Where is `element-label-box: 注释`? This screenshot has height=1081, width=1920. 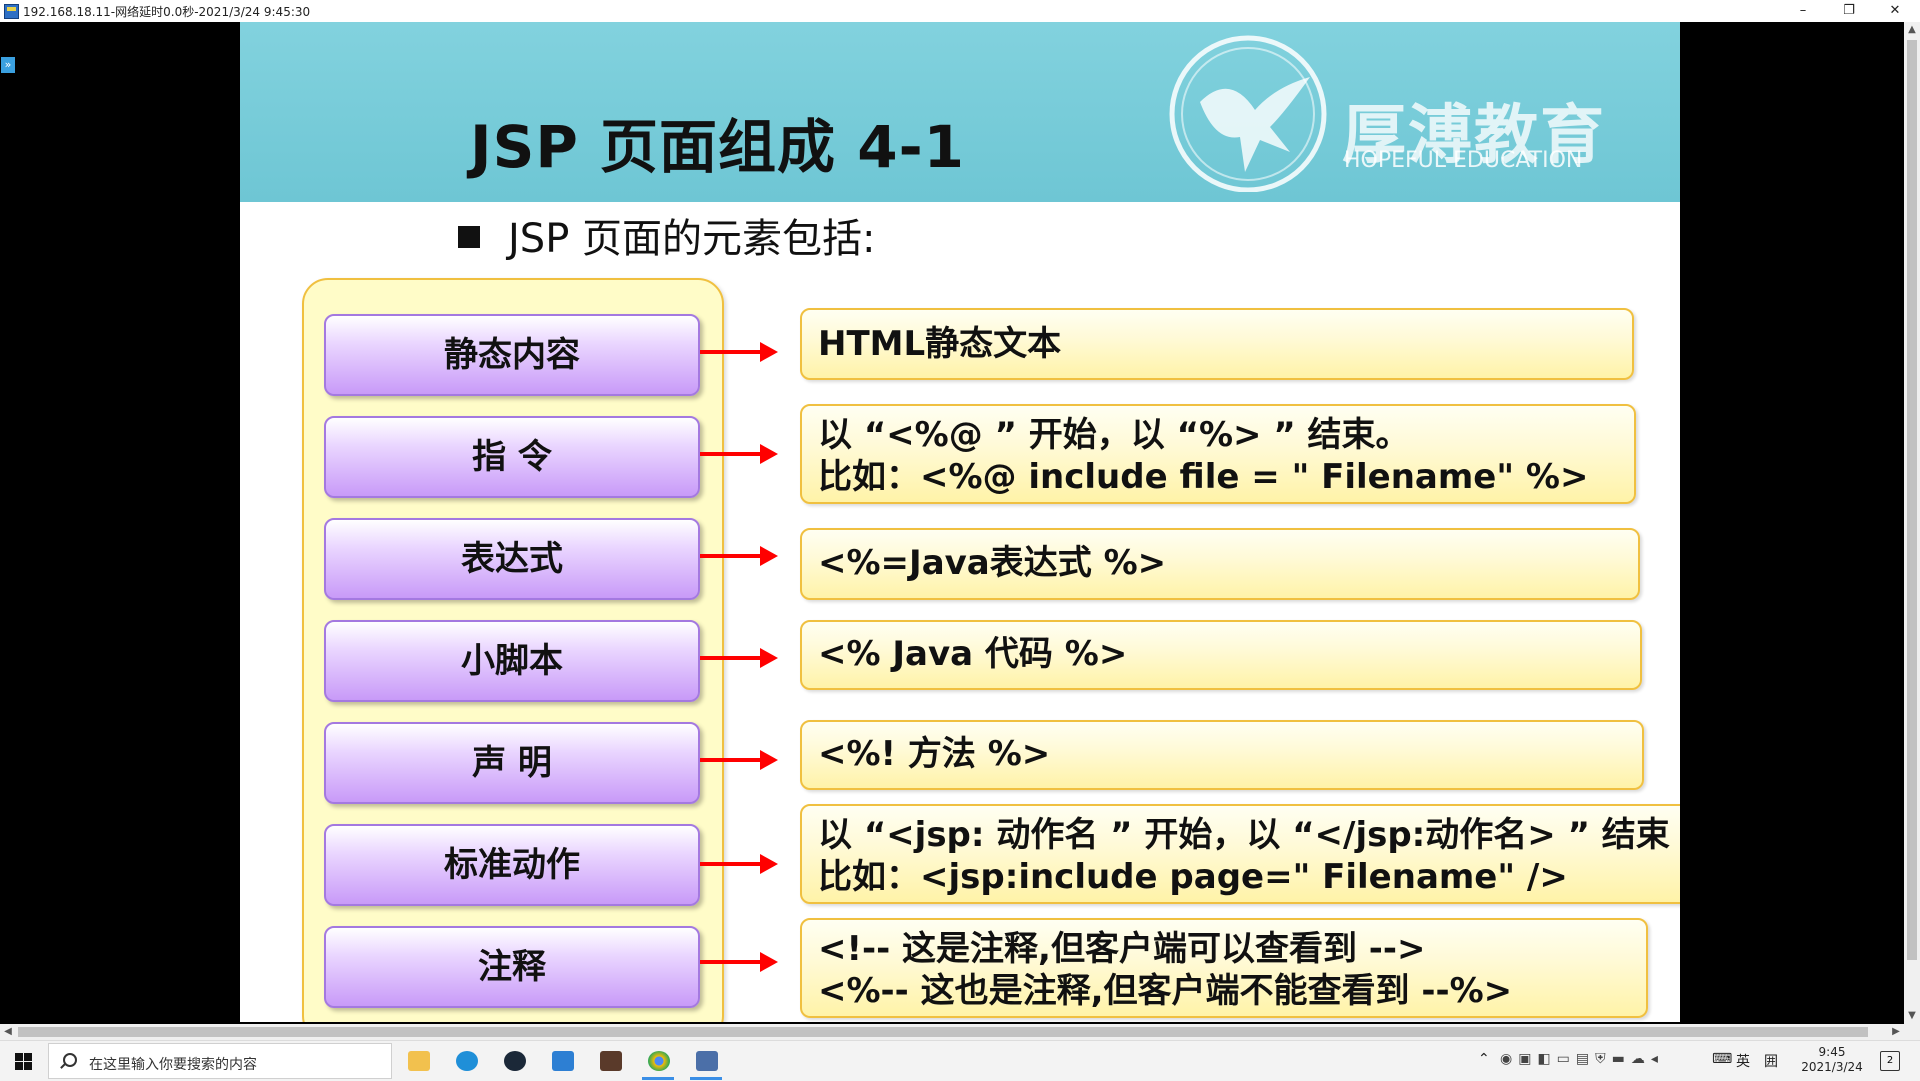 element-label-box: 注释 is located at coordinates (512, 967).